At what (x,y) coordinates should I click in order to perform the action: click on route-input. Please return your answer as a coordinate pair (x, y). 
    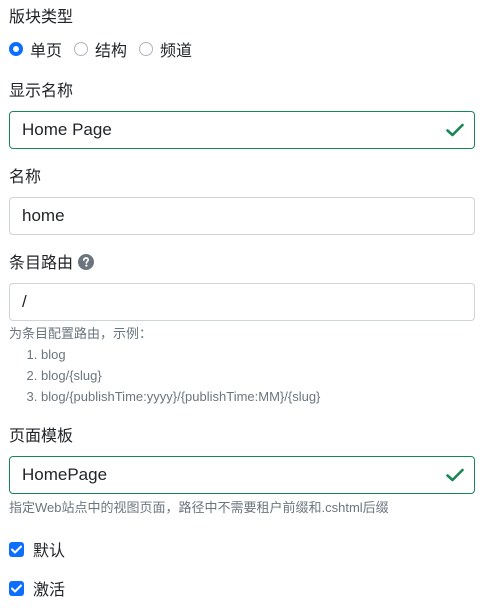
    Looking at the image, I should click on (242, 302).